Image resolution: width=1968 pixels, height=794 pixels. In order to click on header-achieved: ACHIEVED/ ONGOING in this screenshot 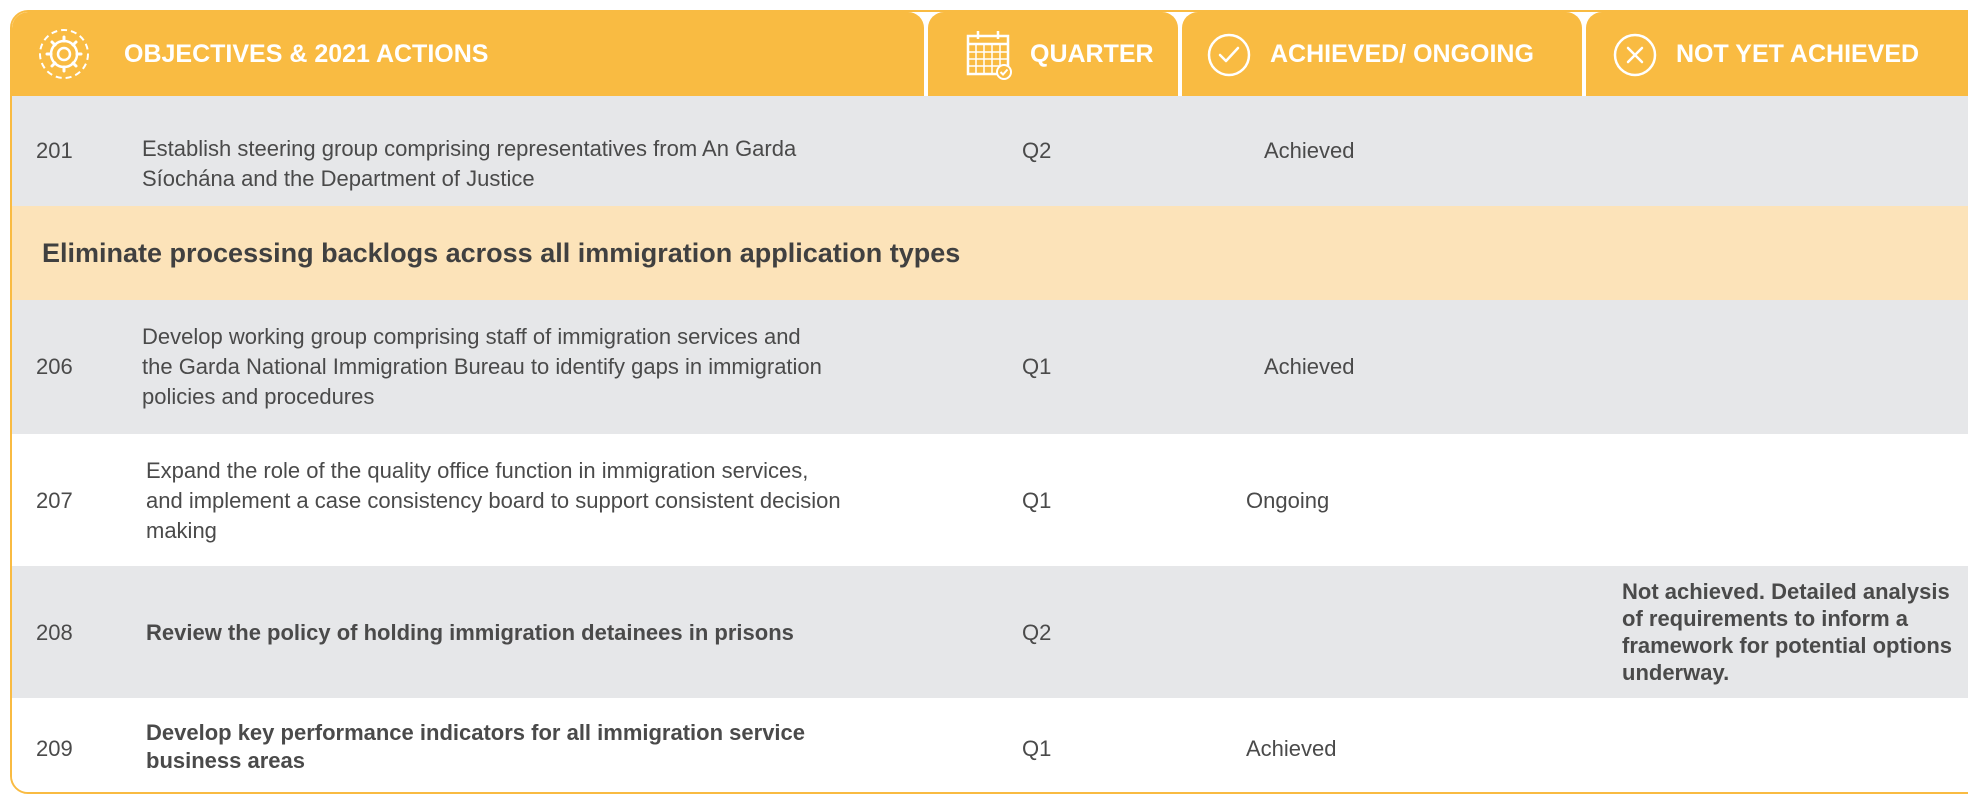, I will do `click(1382, 54)`.